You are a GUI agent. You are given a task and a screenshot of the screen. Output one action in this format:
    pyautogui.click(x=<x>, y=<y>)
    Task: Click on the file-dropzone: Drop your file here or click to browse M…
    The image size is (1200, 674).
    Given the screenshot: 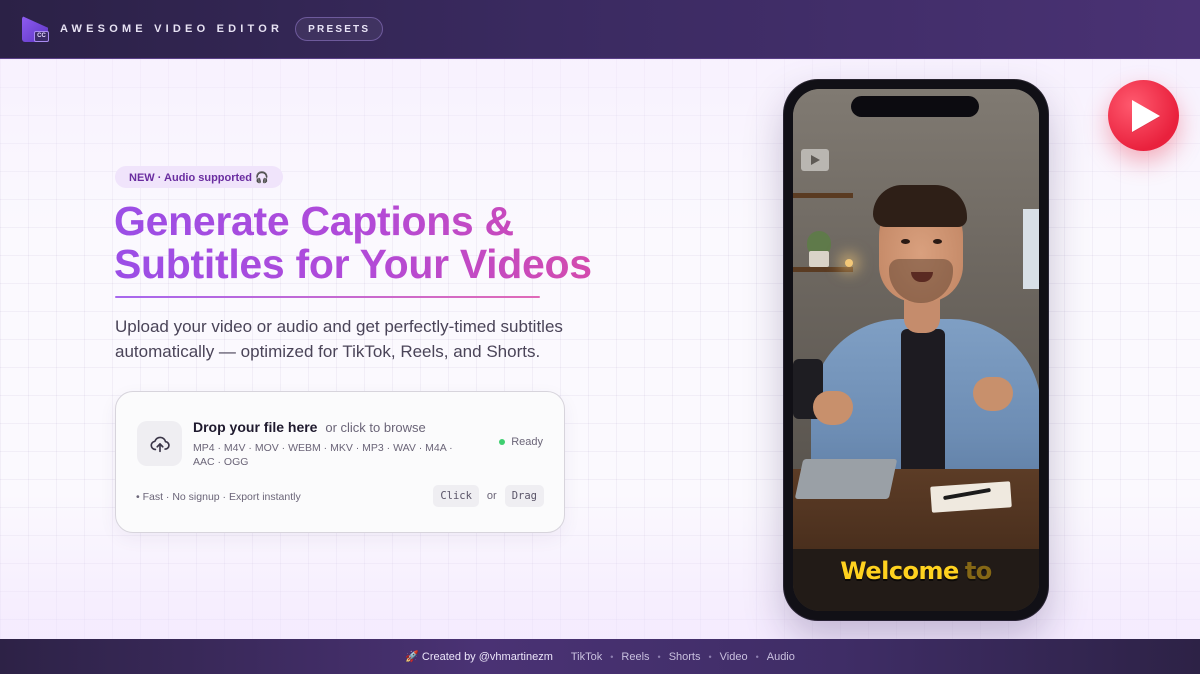 What is the action you would take?
    pyautogui.click(x=340, y=462)
    